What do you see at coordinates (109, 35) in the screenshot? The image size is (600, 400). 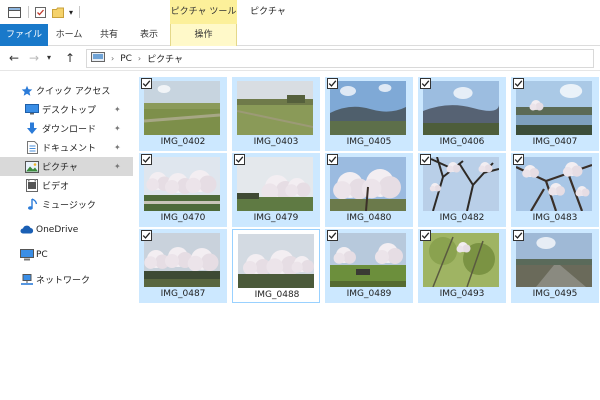 I see `tab-share: 共有` at bounding box center [109, 35].